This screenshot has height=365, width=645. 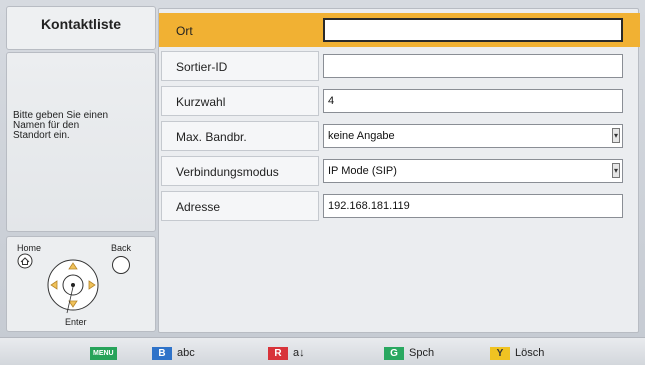 What do you see at coordinates (240, 66) in the screenshot?
I see `field-label: Sortier-ID` at bounding box center [240, 66].